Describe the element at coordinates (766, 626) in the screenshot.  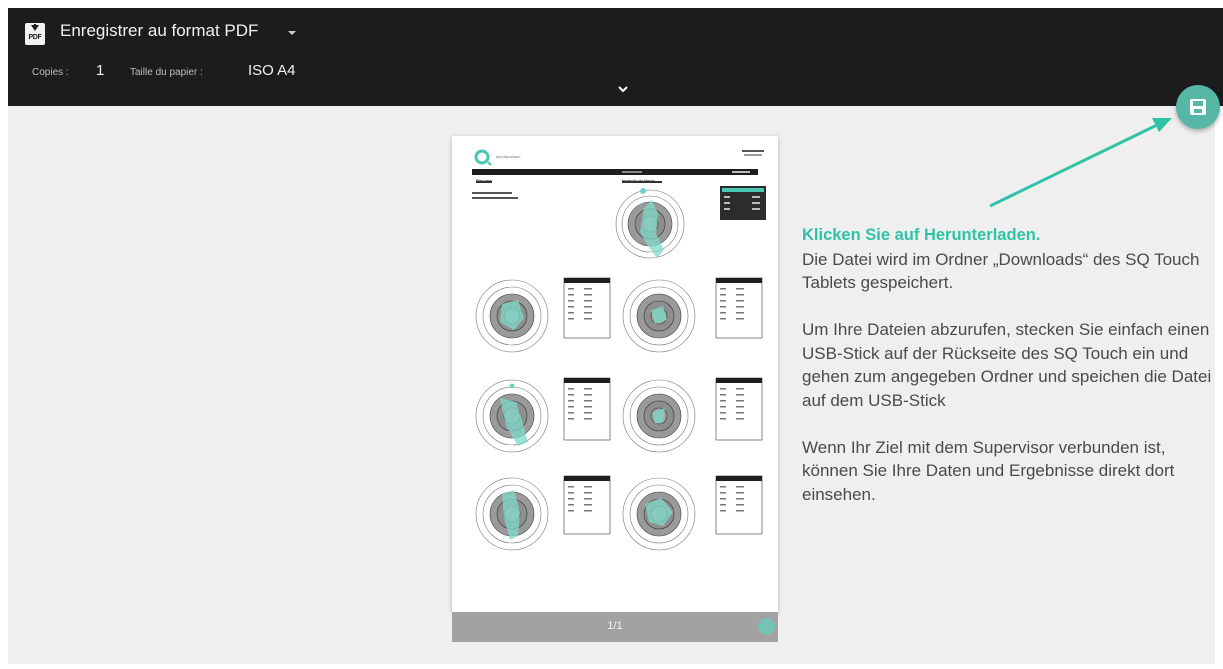
I see `page-check-icon` at that location.